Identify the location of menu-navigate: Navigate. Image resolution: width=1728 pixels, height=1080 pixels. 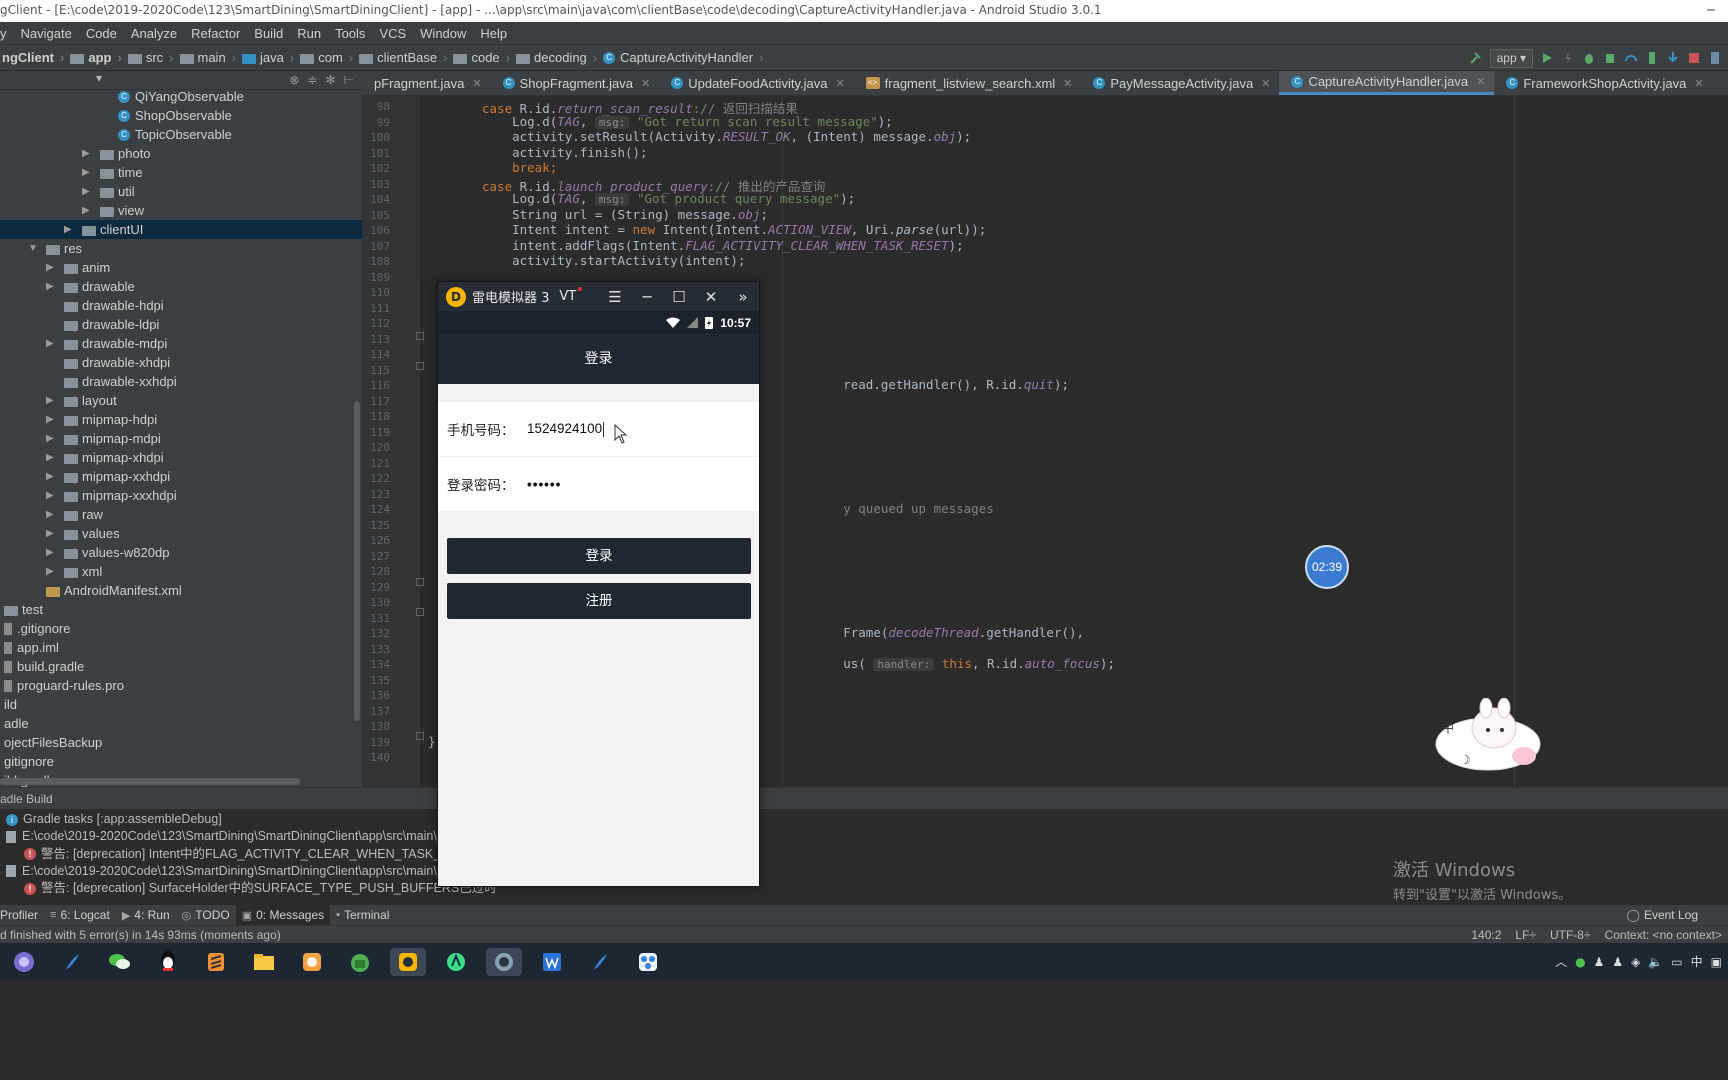
(46, 33).